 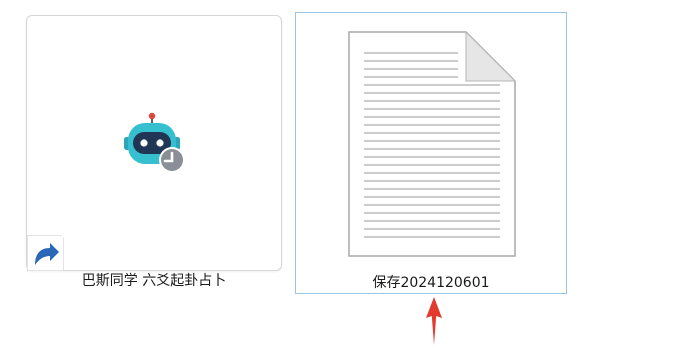 What do you see at coordinates (434, 321) in the screenshot?
I see `red-up-arrow-icon` at bounding box center [434, 321].